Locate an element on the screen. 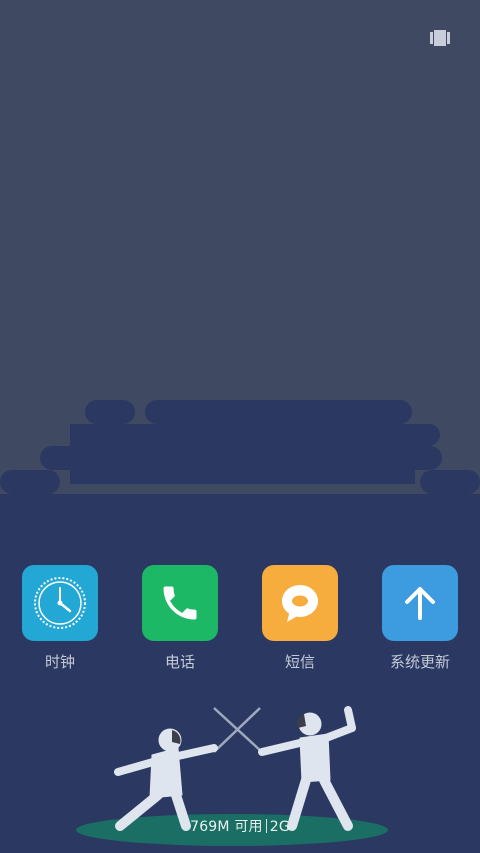 This screenshot has height=853, width=480. clock-icon is located at coordinates (60, 603).